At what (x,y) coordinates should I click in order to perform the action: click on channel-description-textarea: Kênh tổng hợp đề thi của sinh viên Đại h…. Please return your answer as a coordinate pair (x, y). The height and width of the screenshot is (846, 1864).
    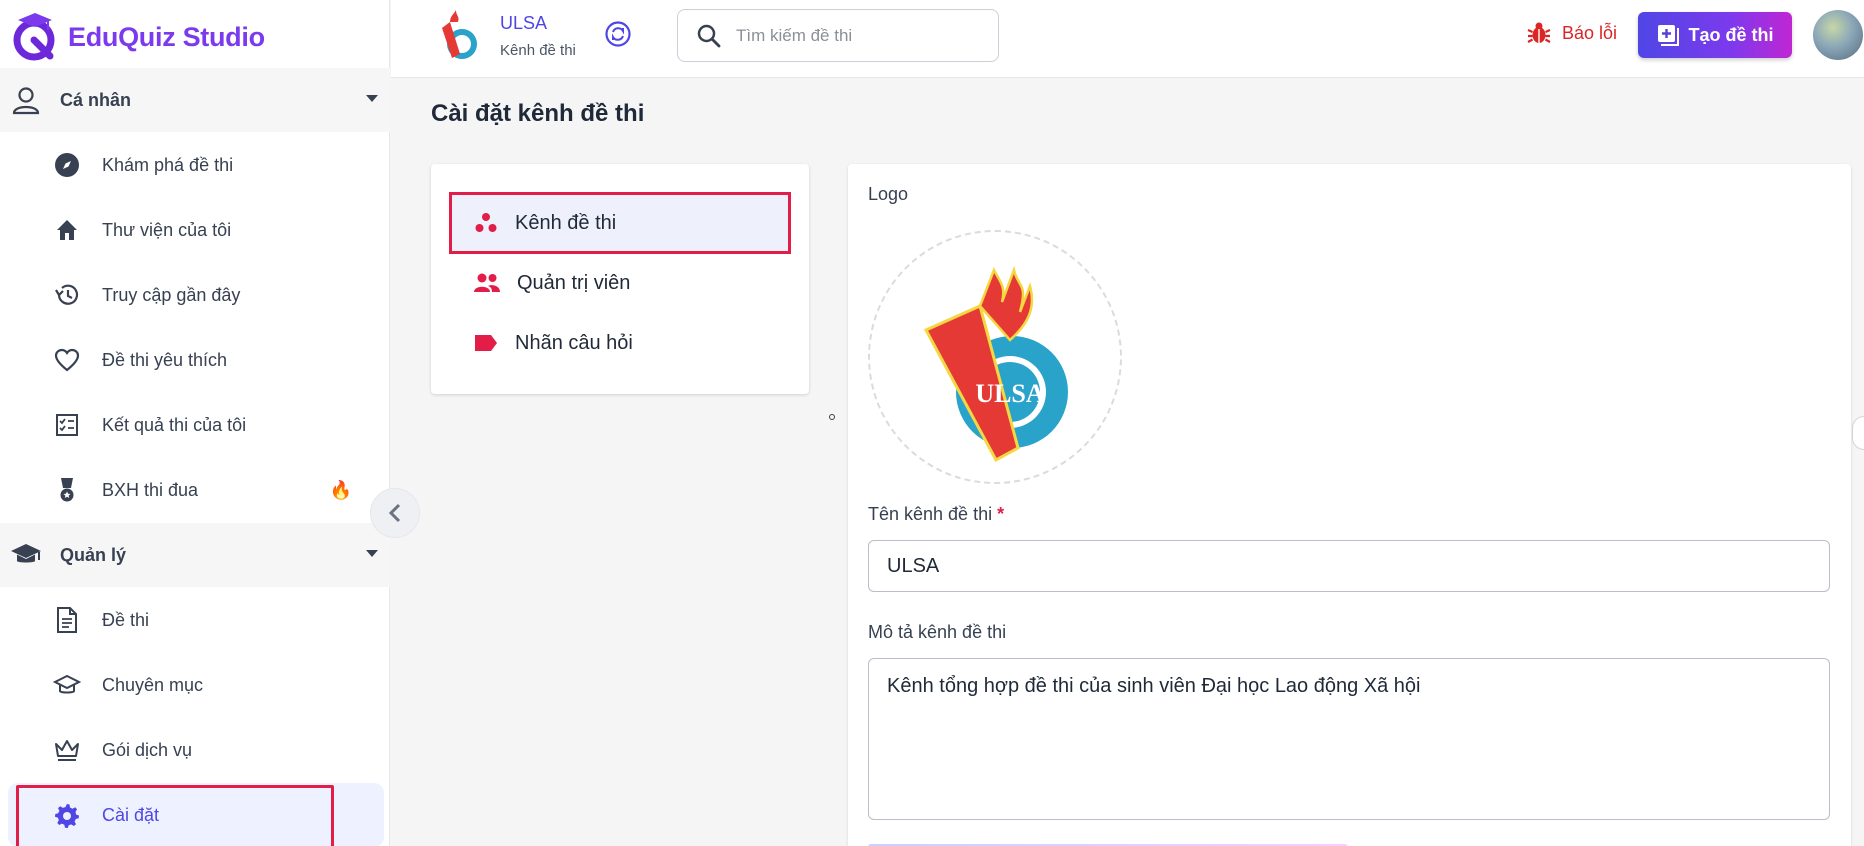
    Looking at the image, I should click on (1349, 739).